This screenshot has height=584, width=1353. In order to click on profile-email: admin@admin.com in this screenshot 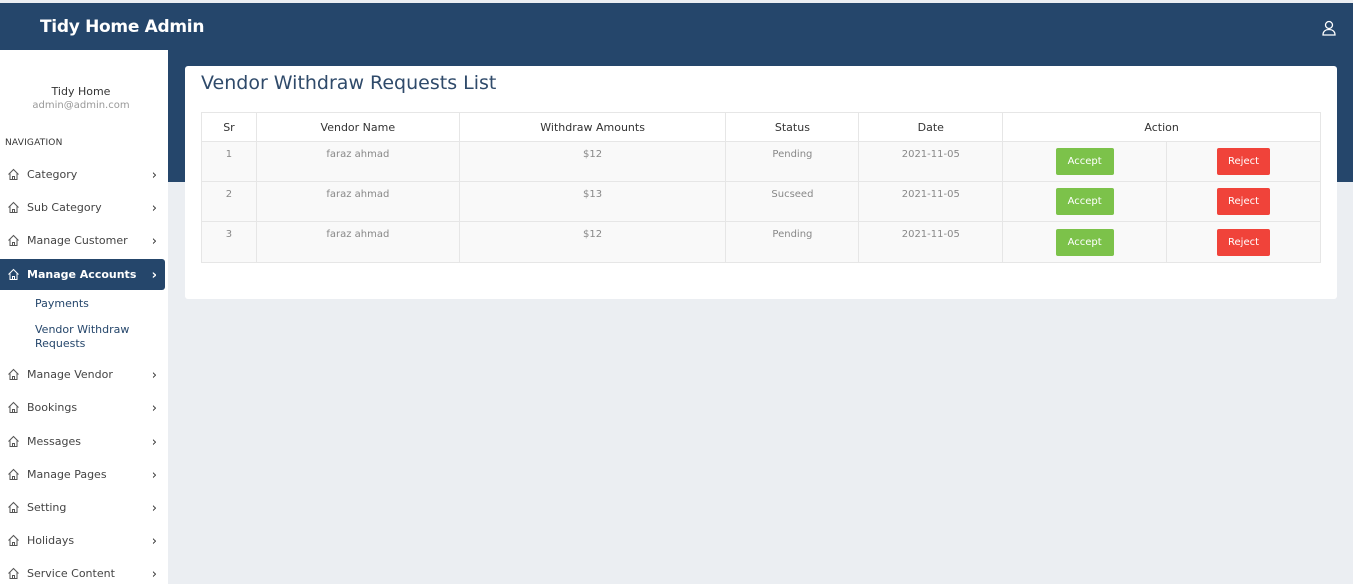, I will do `click(81, 105)`.